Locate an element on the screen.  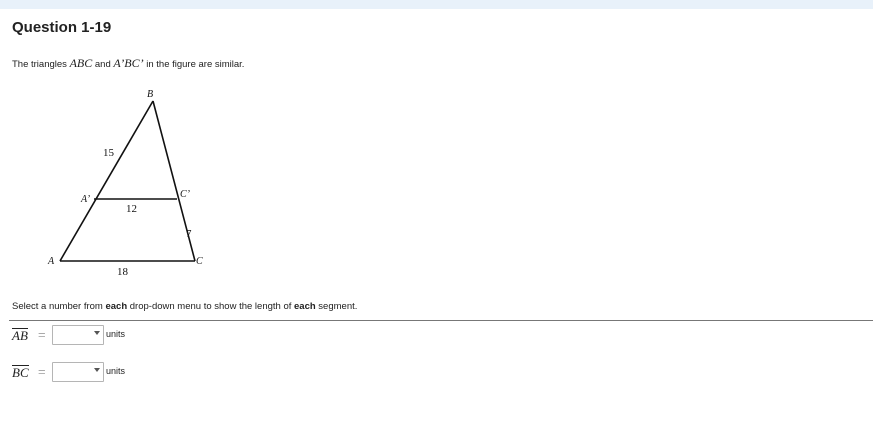
vertex-a-prime-label: A’ is located at coordinates (85, 199).